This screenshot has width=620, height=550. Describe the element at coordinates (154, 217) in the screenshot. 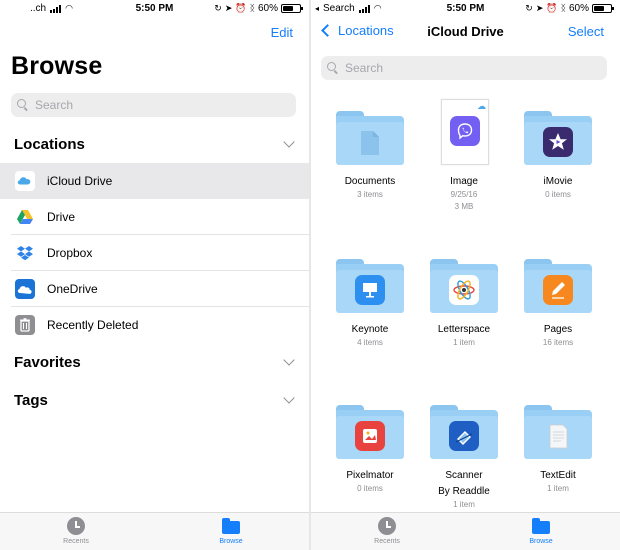

I see `location-item-drive: Drive` at that location.